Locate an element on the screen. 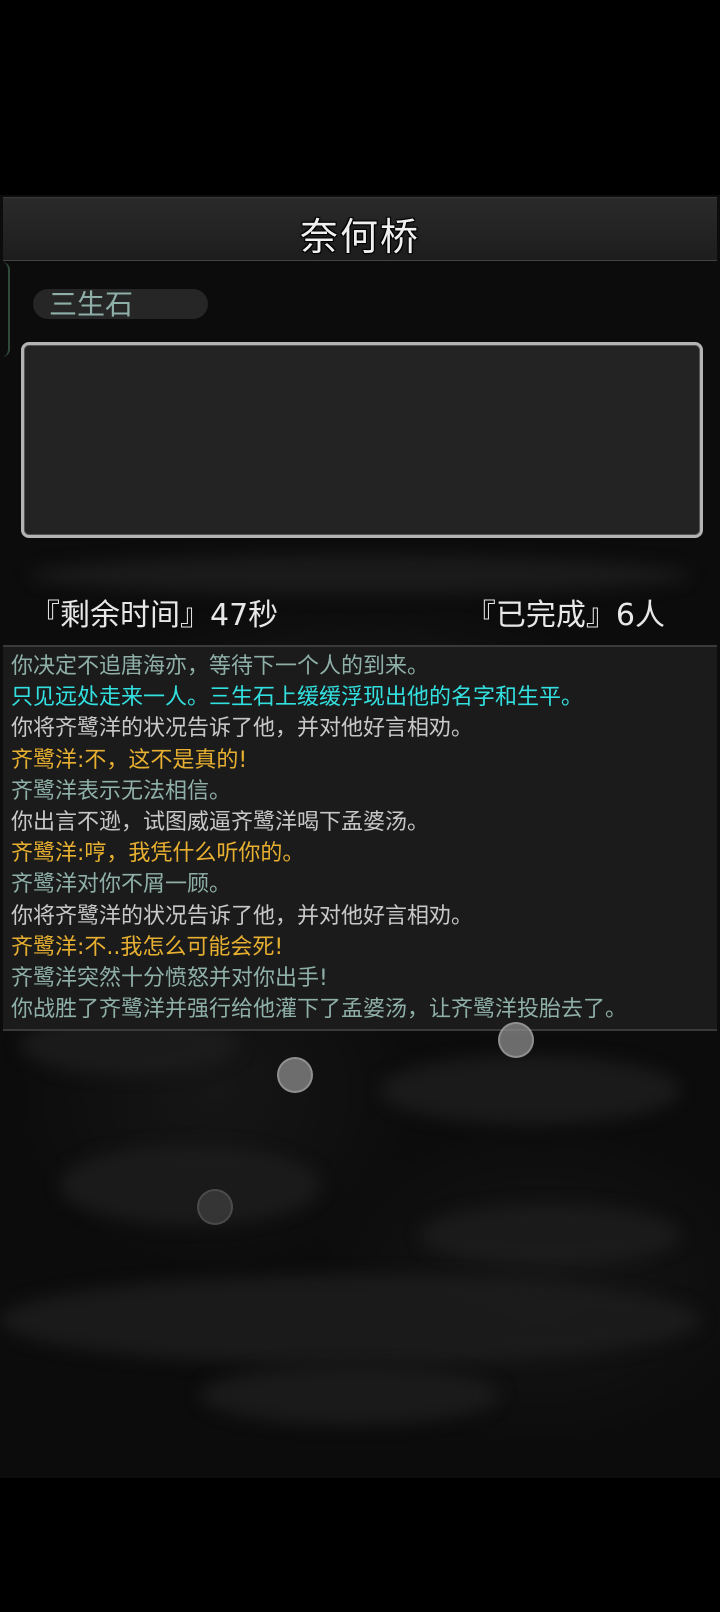 Image resolution: width=720 pixels, height=1612 pixels. log-line: 齐鹭洋:哼，我凭什么听你的。 is located at coordinates (158, 854).